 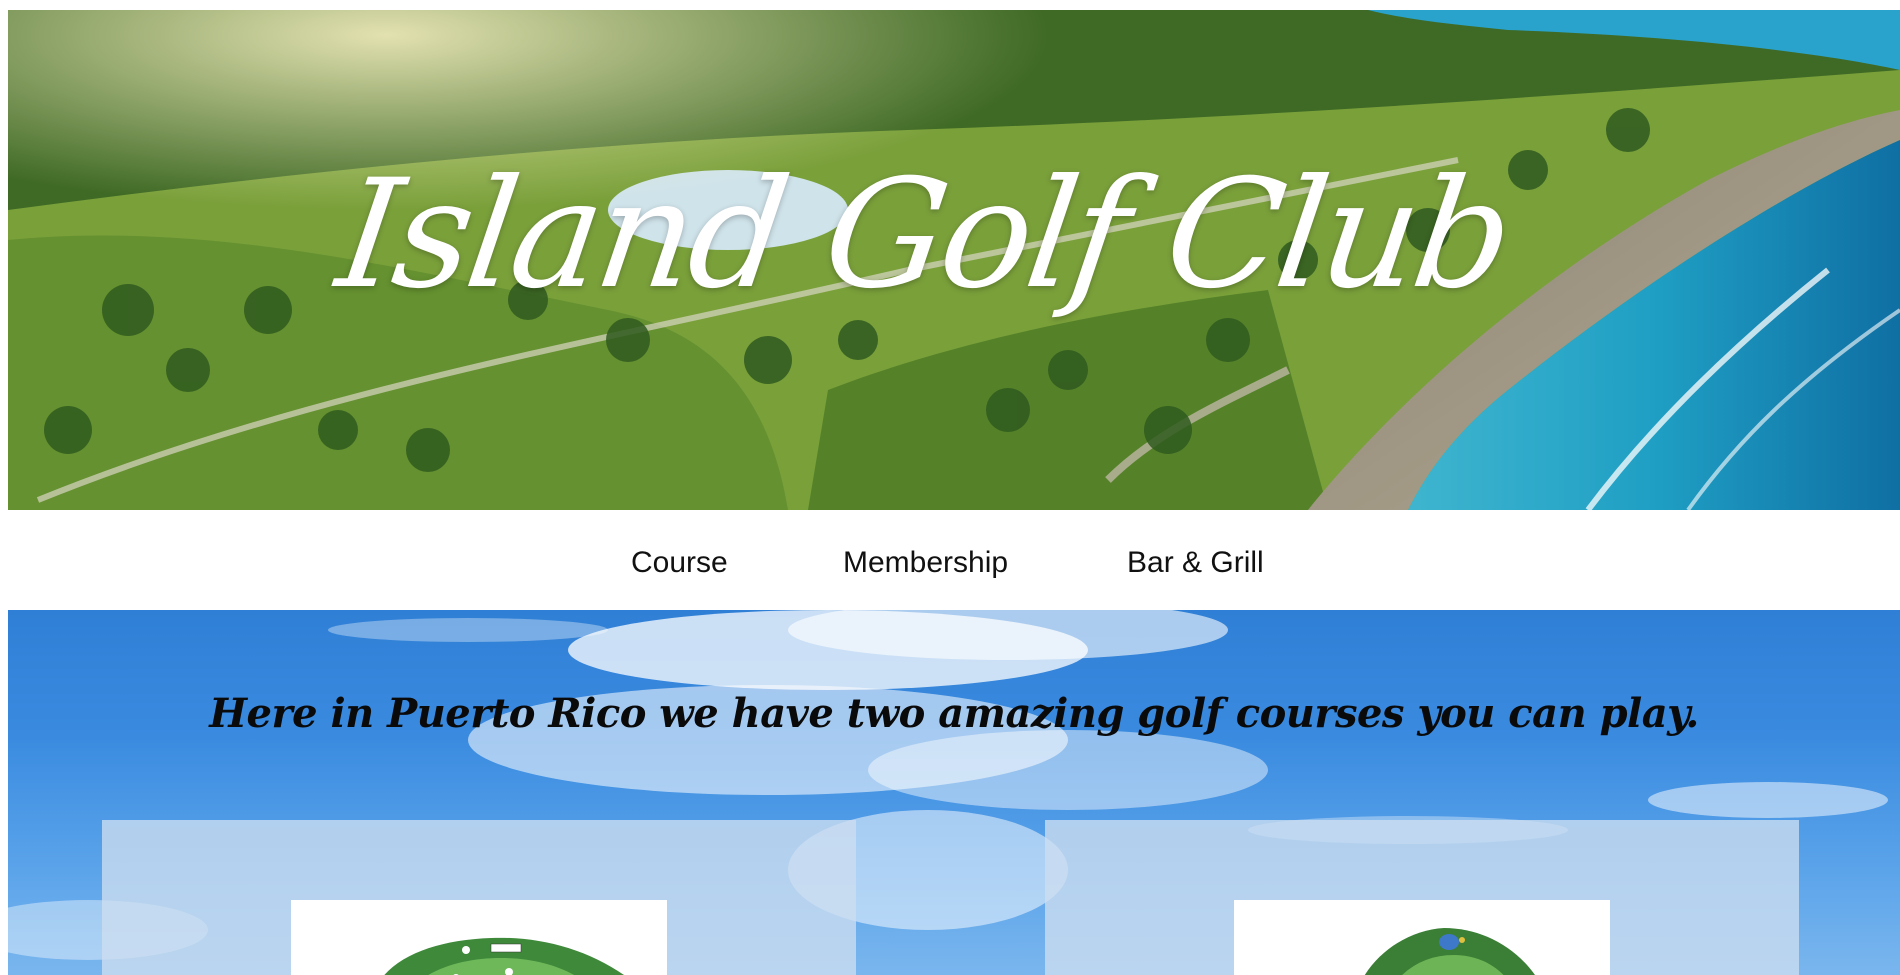 I want to click on course-map-2-graphic, so click(x=1422, y=937).